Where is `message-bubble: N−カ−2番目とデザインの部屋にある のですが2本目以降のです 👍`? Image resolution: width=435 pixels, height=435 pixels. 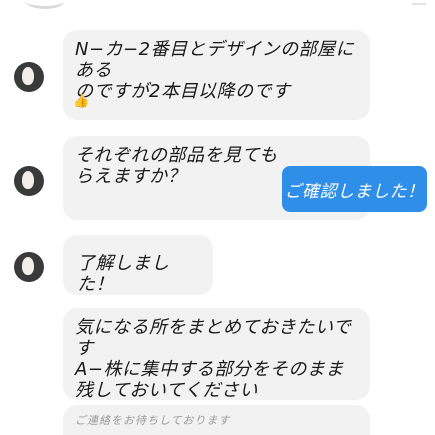
message-bubble: N−カ−2番目とデザインの部屋にある のですが2本目以降のです 👍 is located at coordinates (216, 75).